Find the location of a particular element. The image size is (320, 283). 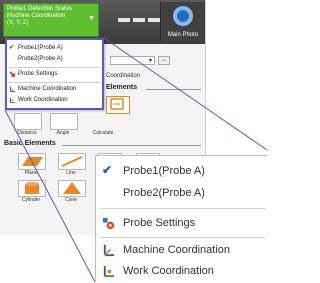

probe-settings-icon is located at coordinates (108, 223).